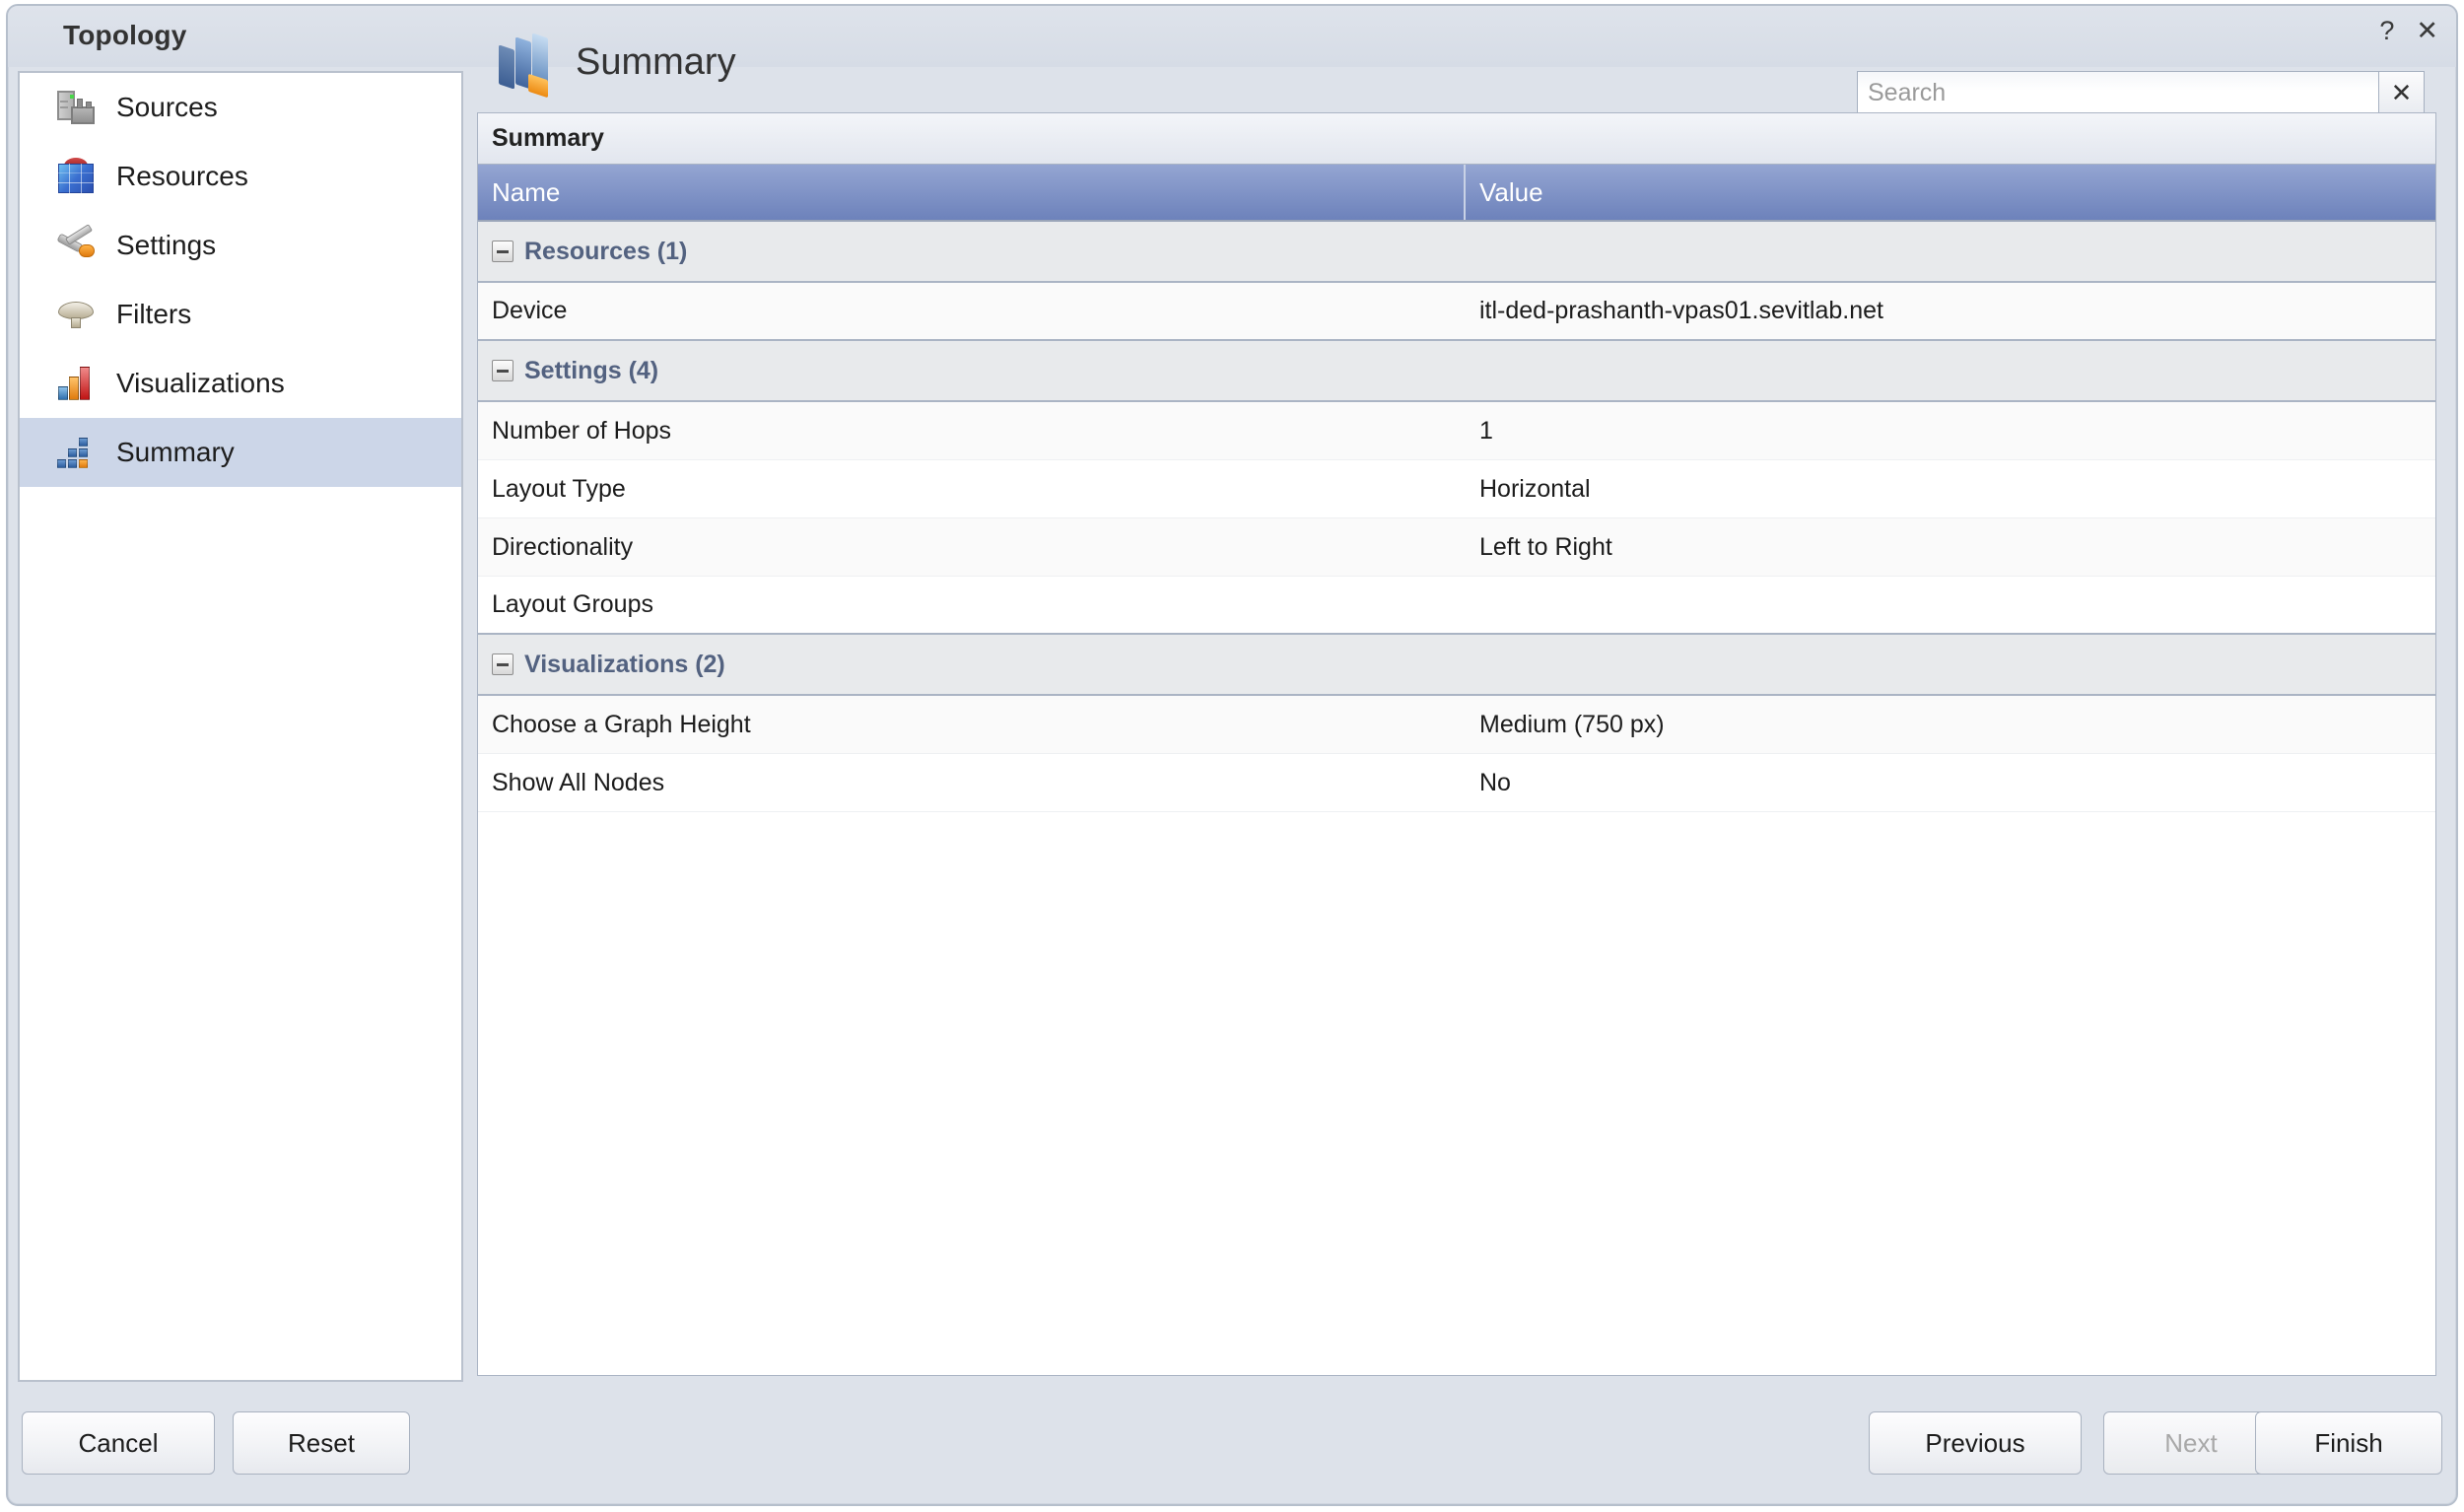 The height and width of the screenshot is (1512, 2464). What do you see at coordinates (118, 1443) in the screenshot?
I see `cancel-button: Cancel` at bounding box center [118, 1443].